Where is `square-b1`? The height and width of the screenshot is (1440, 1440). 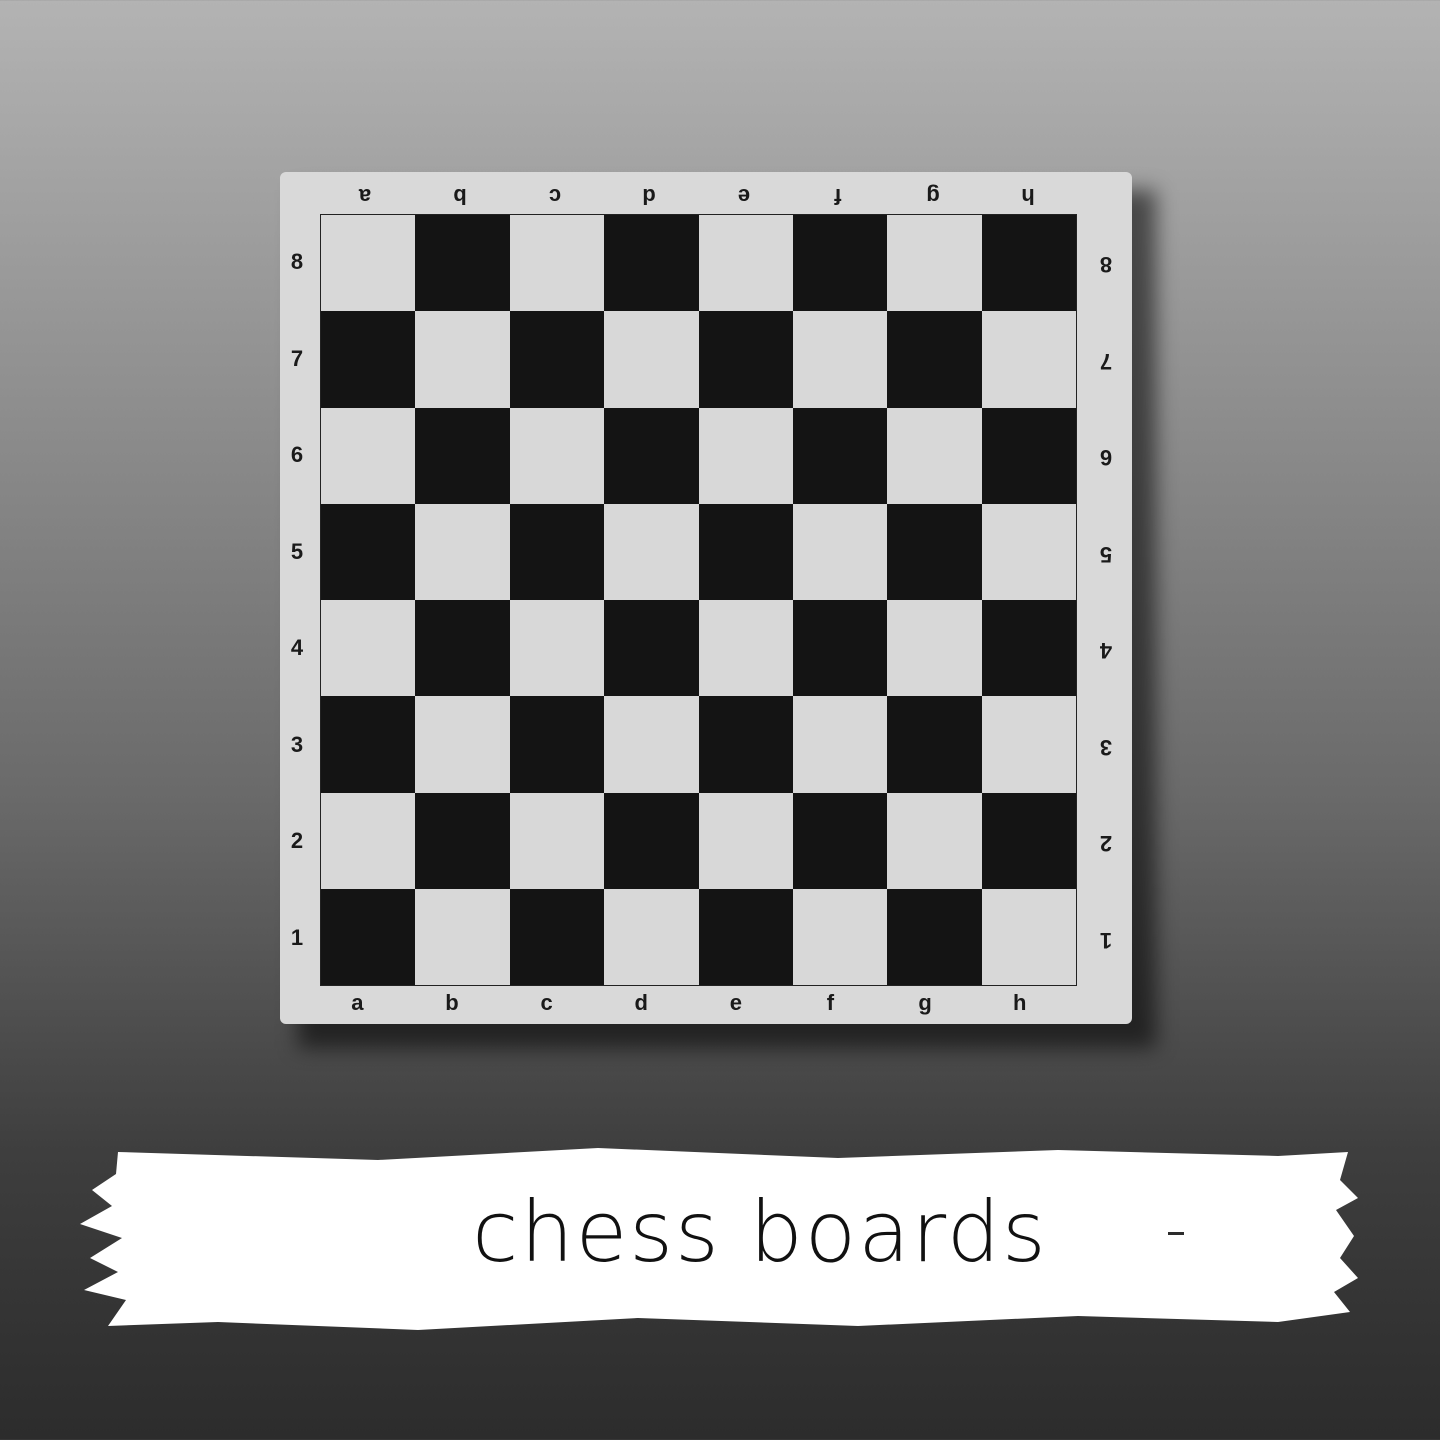
square-b1 is located at coordinates (462, 936).